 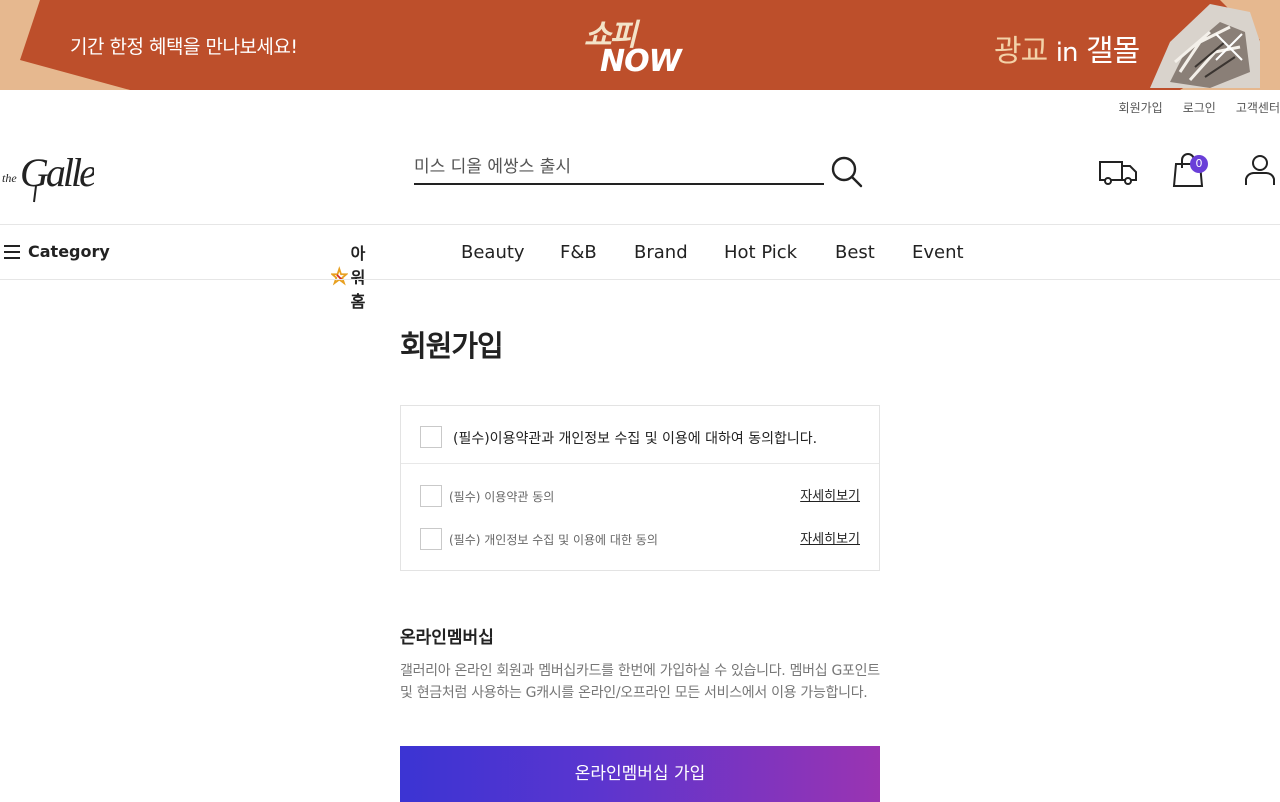 I want to click on ourhome-logo-icon, so click(x=339, y=276).